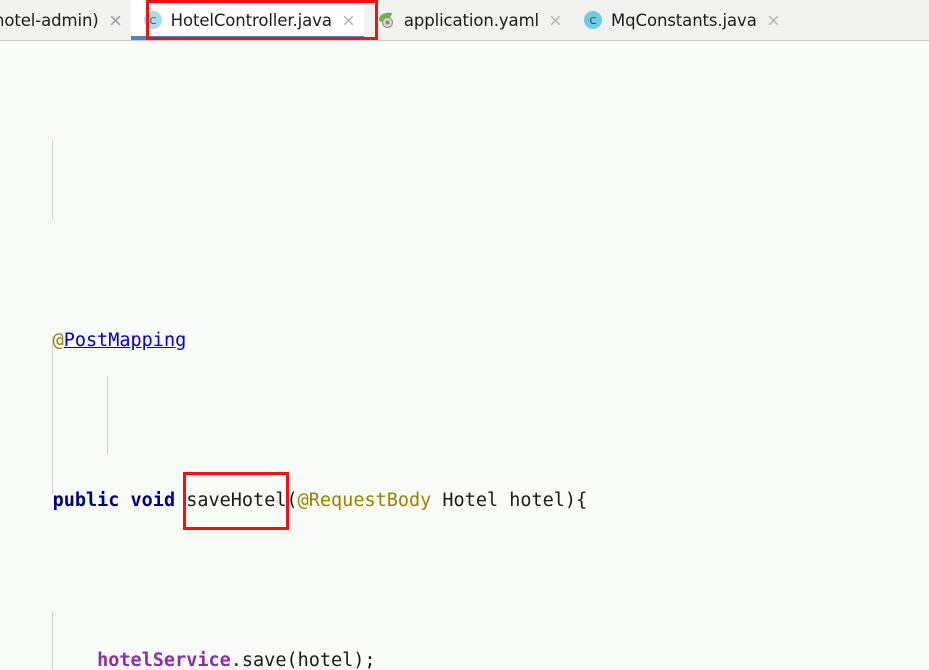 The width and height of the screenshot is (929, 670). I want to click on tab-label: HotelController.java, so click(251, 20).